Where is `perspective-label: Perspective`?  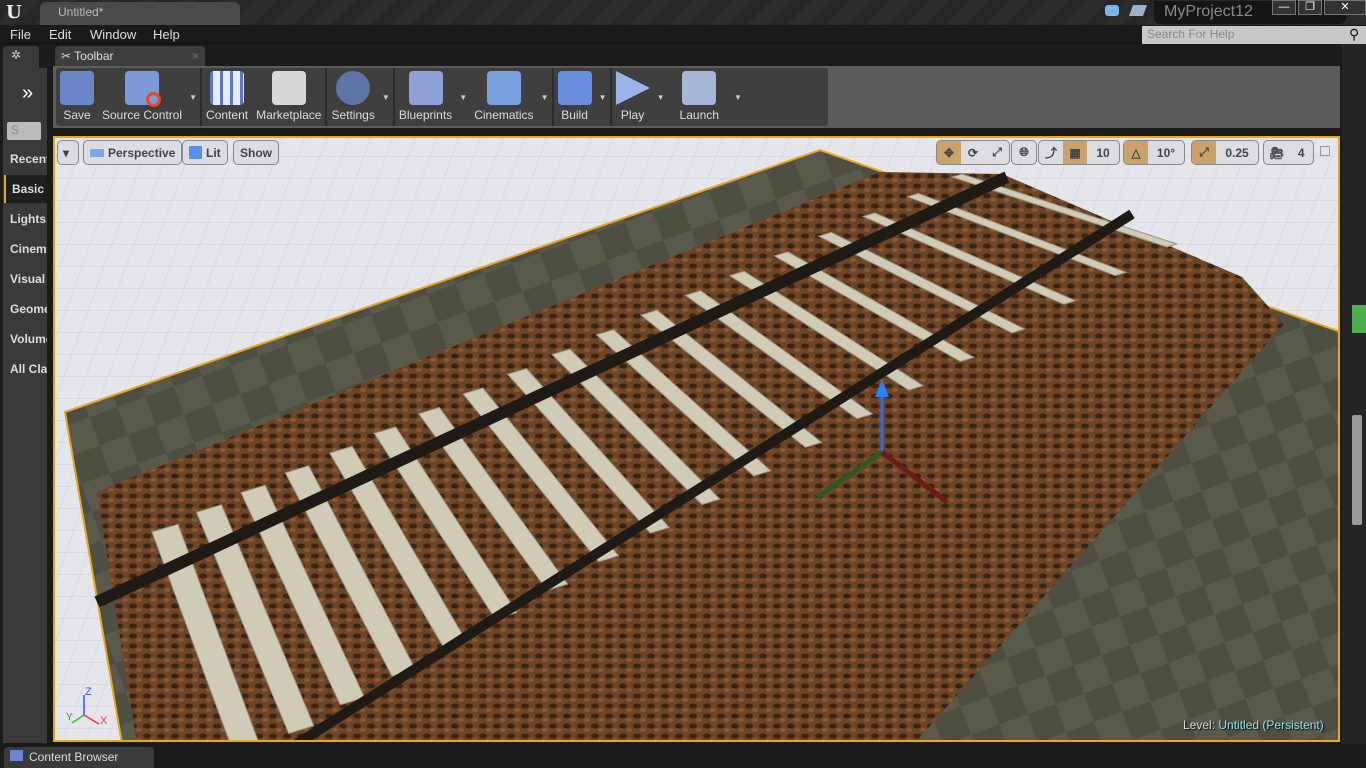 perspective-label: Perspective is located at coordinates (142, 152).